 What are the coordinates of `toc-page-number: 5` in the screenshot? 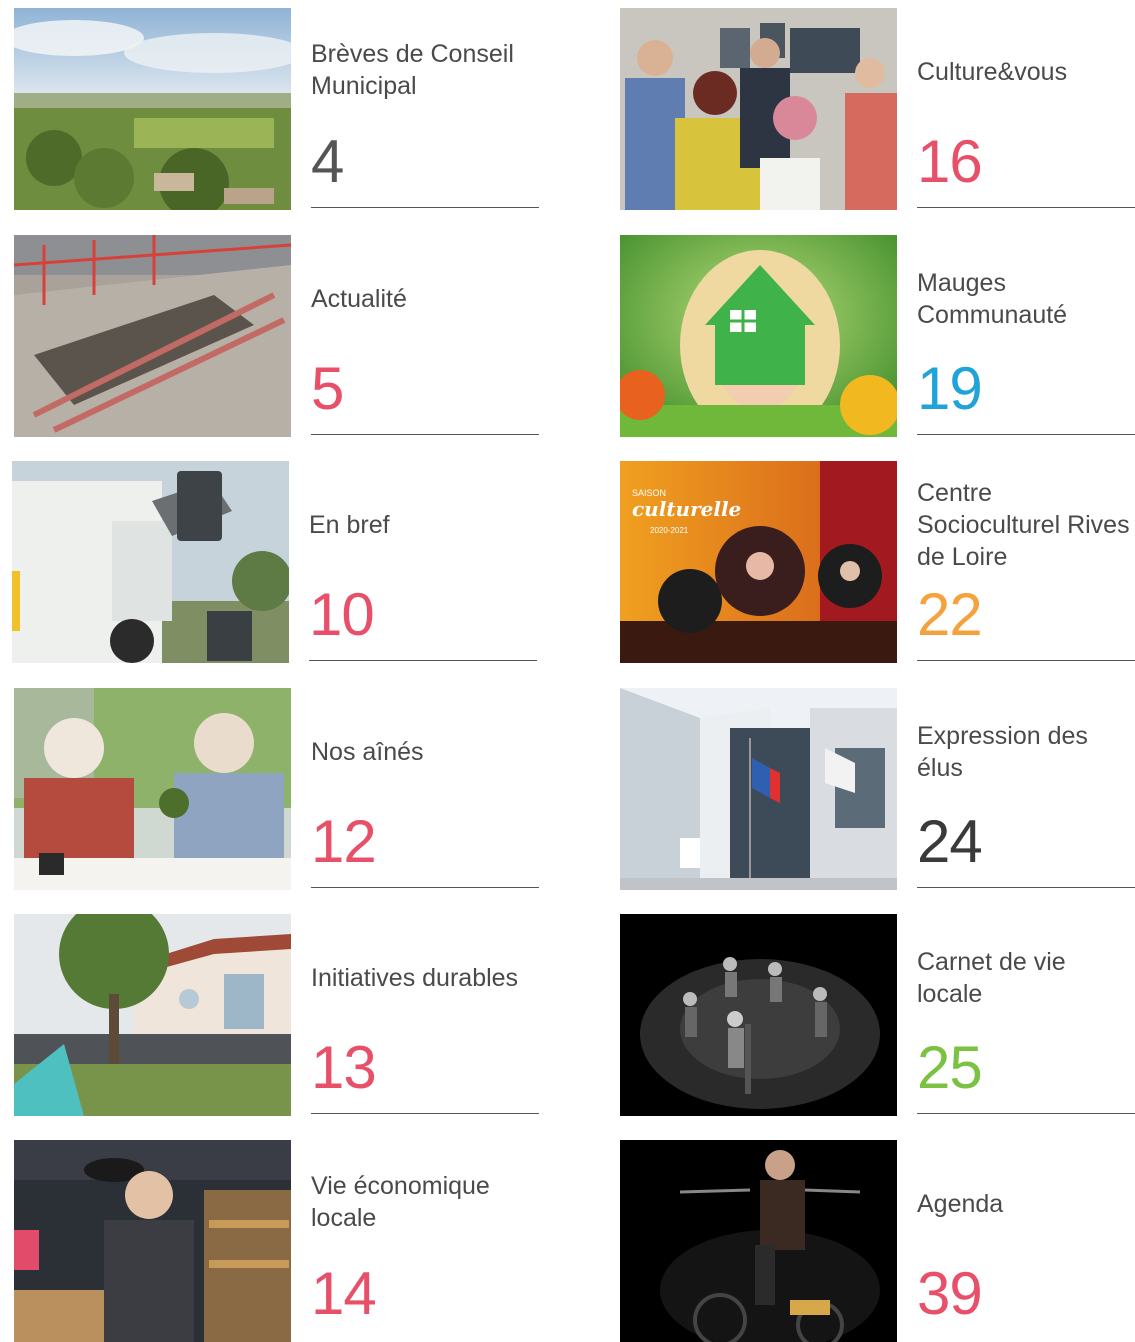 It's located at (327, 388).